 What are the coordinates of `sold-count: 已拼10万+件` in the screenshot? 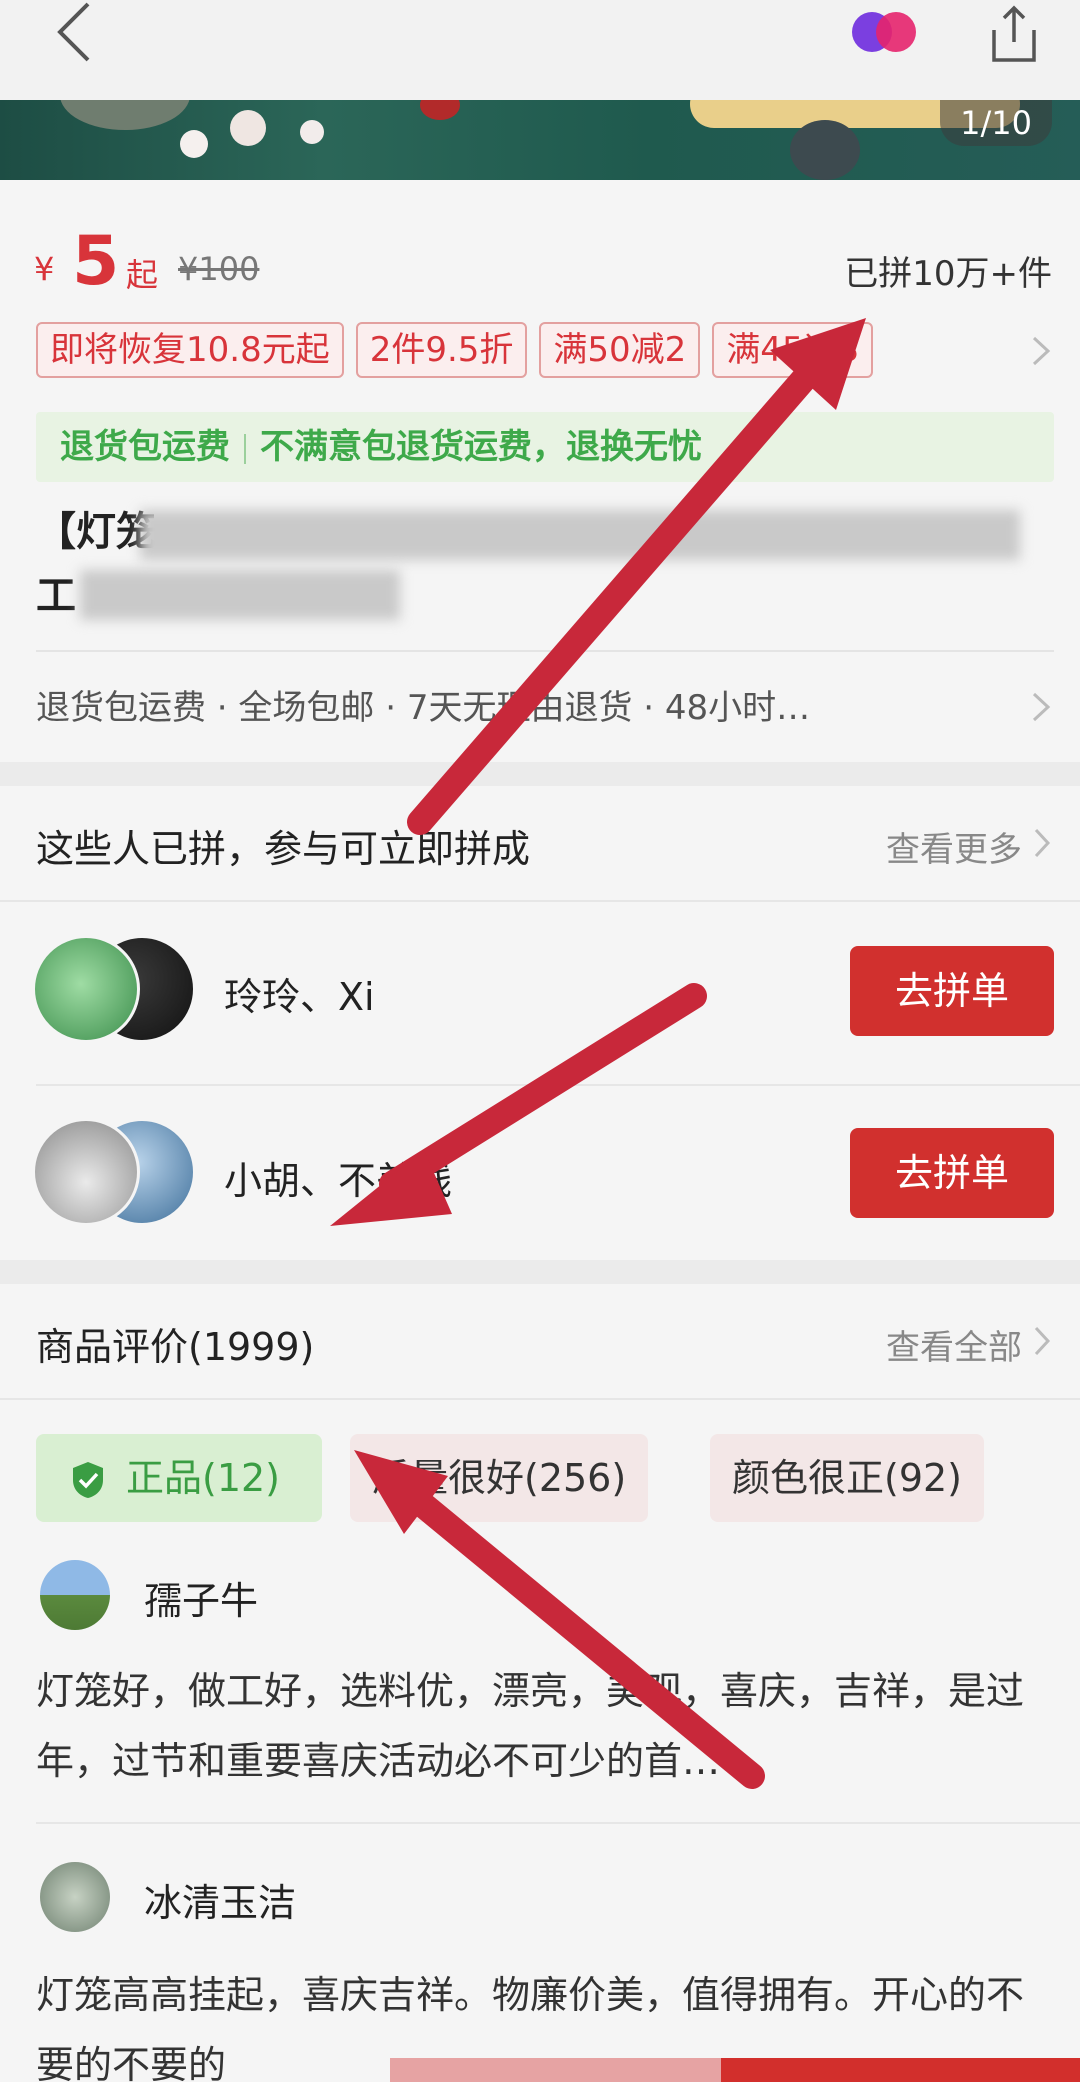 It's located at (948, 274).